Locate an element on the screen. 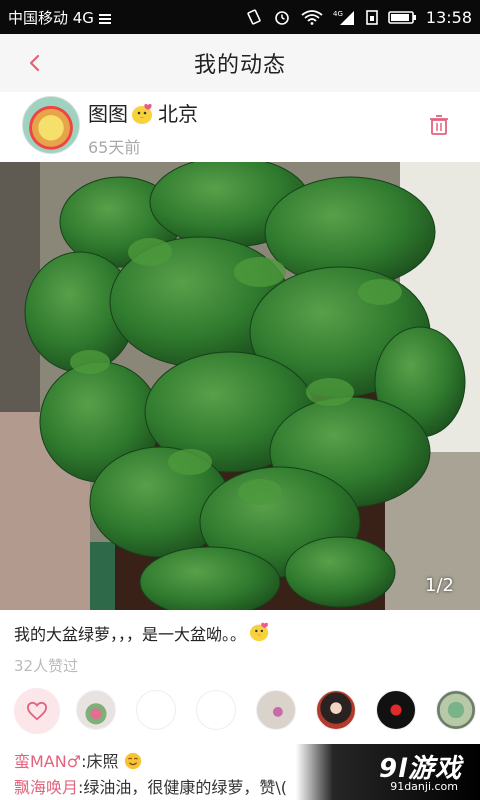 The width and height of the screenshot is (480, 800). wifi-icon is located at coordinates (312, 17).